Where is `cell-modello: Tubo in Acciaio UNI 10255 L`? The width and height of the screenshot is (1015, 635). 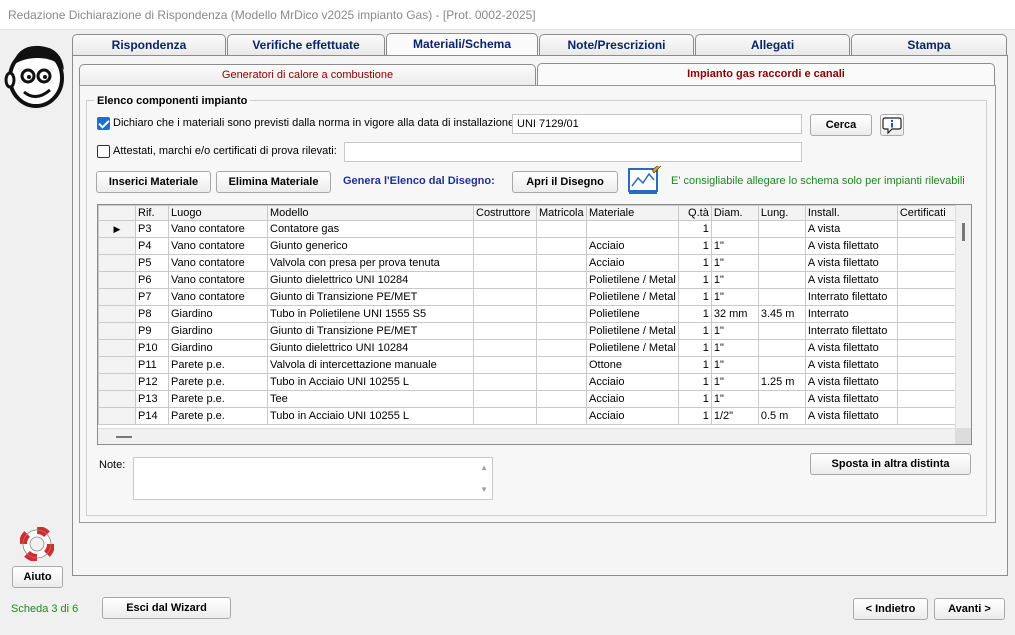
cell-modello: Tubo in Acciaio UNI 10255 L is located at coordinates (370, 382).